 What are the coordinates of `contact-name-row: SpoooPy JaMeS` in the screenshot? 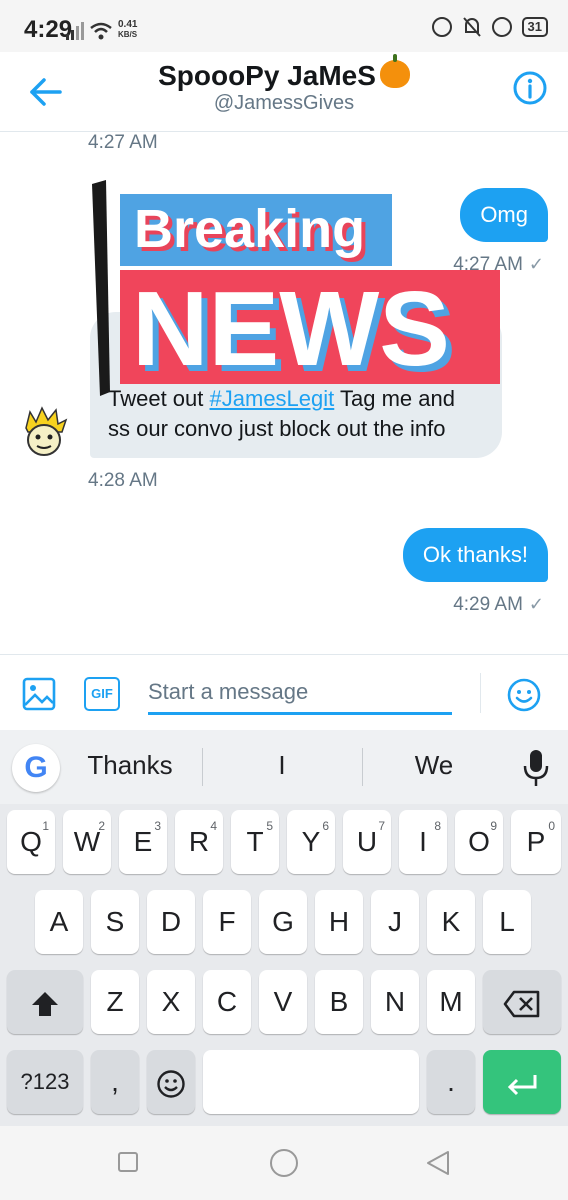 It's located at (284, 73).